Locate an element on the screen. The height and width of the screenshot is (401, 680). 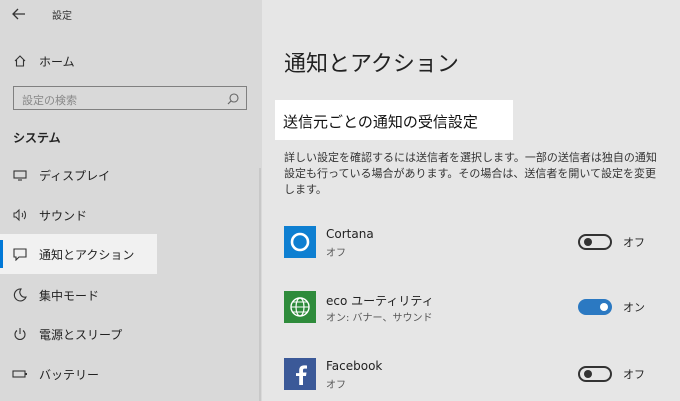
page-title: 通知とアクション is located at coordinates (371, 64).